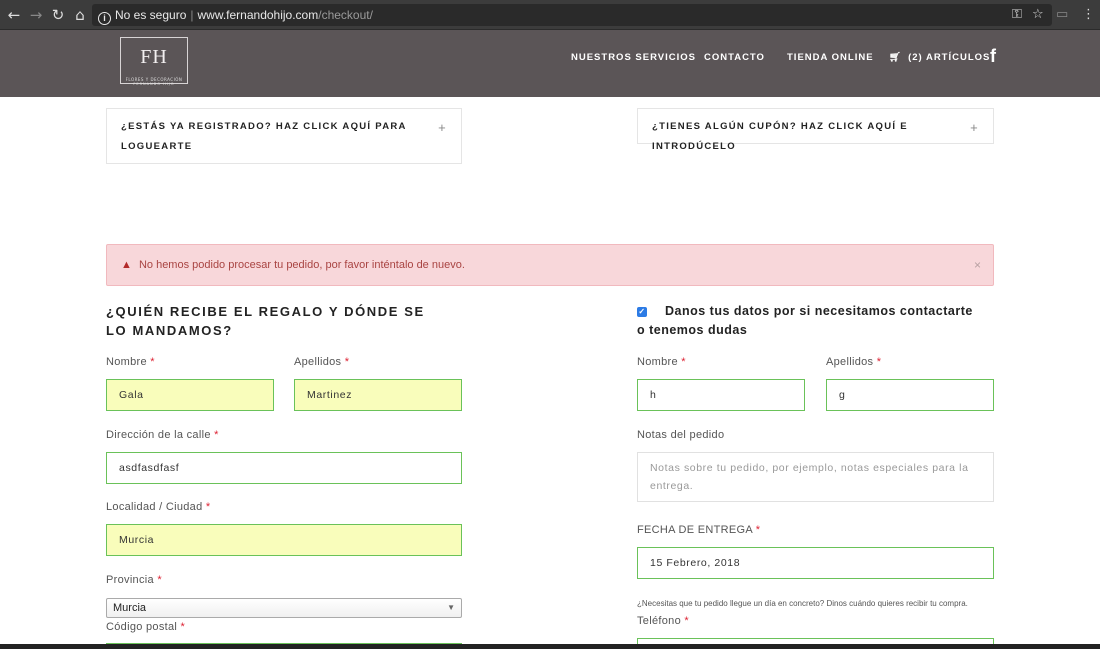 The width and height of the screenshot is (1100, 649). I want to click on key-icon: ⚿, so click(1017, 15).